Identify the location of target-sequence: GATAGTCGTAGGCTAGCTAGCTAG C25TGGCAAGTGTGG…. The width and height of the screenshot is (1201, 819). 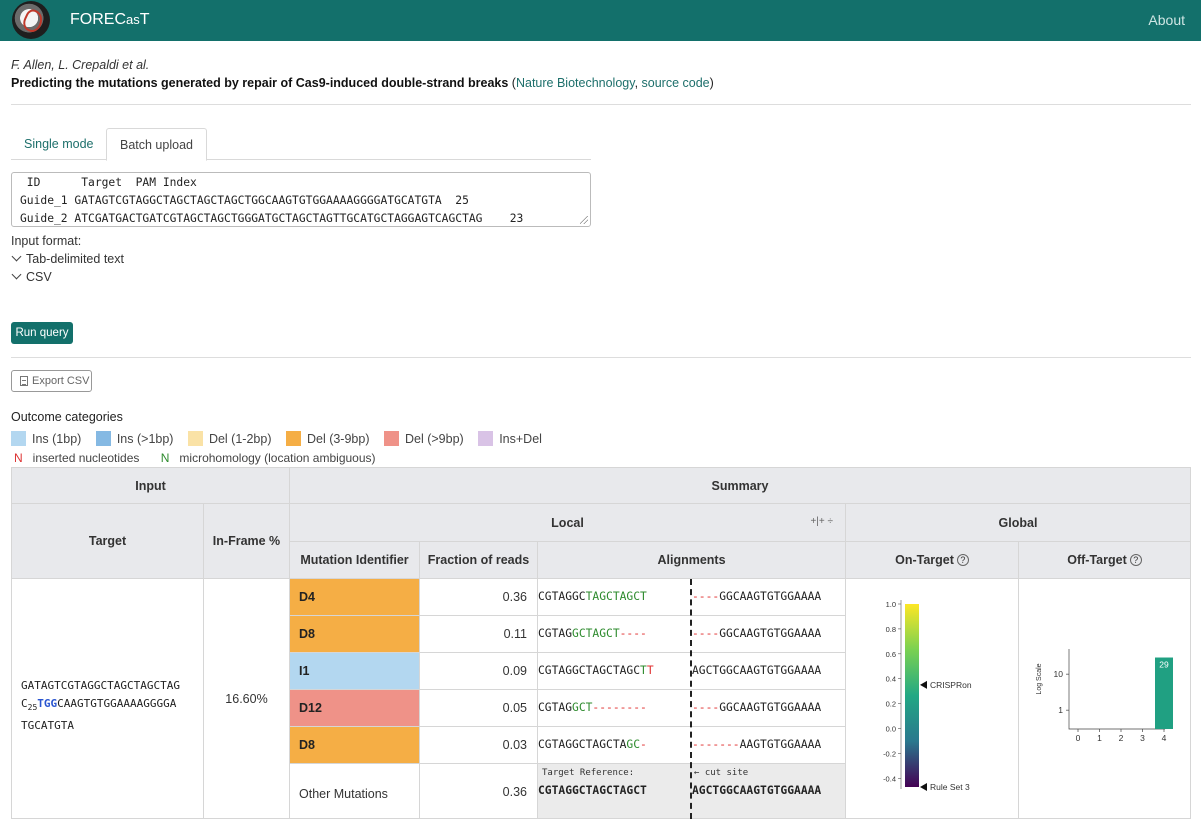
(107, 699).